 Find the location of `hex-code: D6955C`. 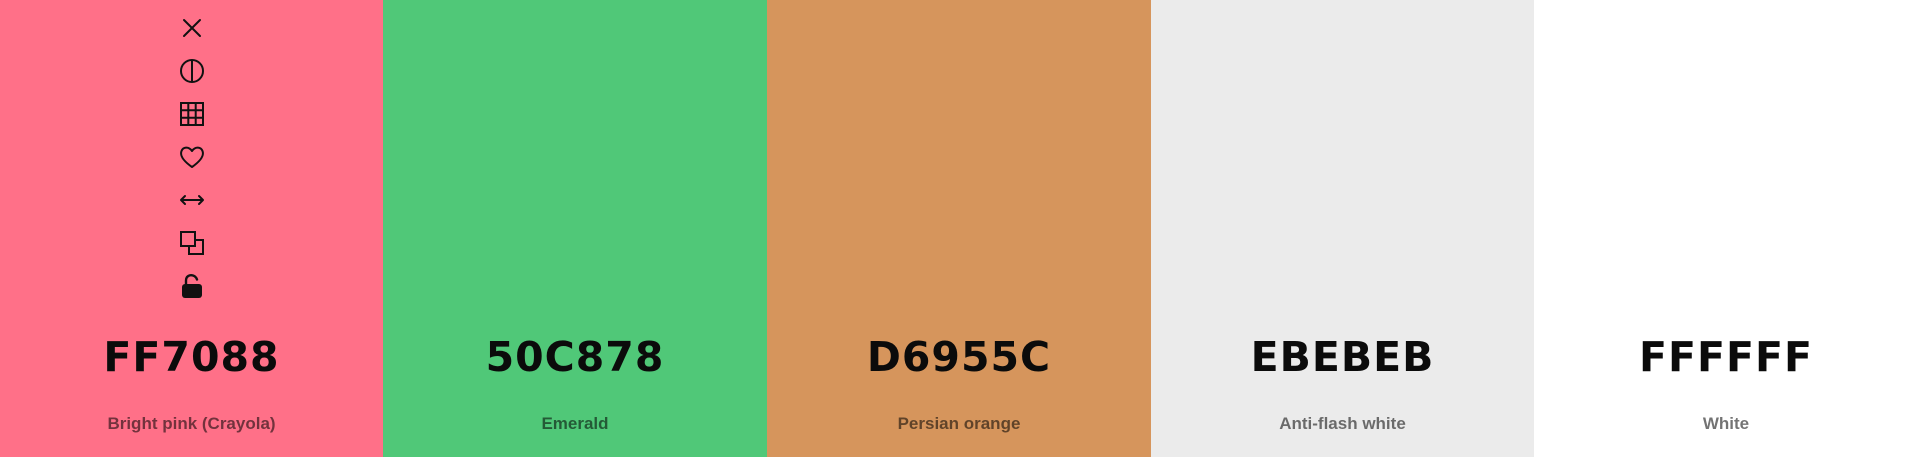

hex-code: D6955C is located at coordinates (959, 357).